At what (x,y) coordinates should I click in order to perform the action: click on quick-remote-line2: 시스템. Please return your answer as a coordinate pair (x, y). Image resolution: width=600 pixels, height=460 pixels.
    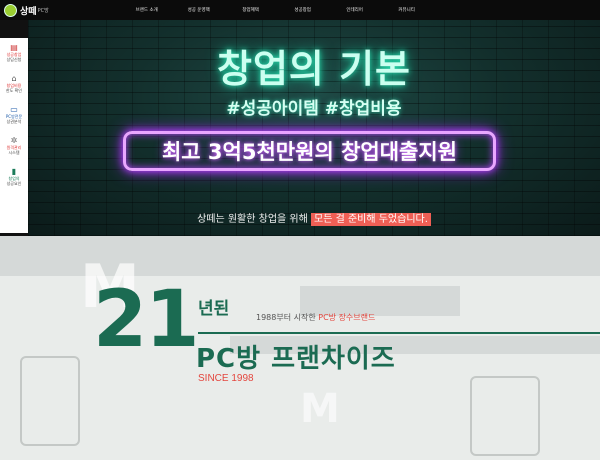
    Looking at the image, I should click on (14, 152).